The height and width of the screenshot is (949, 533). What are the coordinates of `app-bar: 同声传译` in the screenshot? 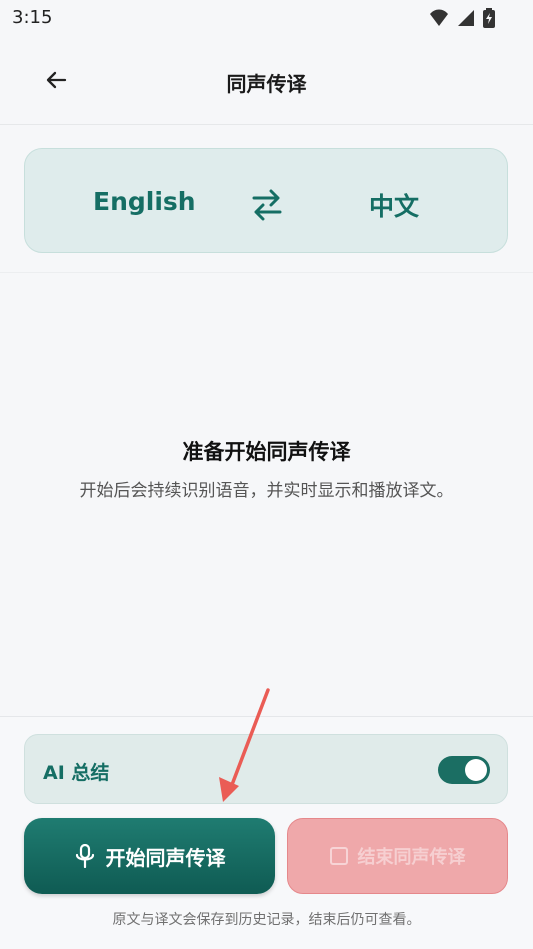 It's located at (266, 81).